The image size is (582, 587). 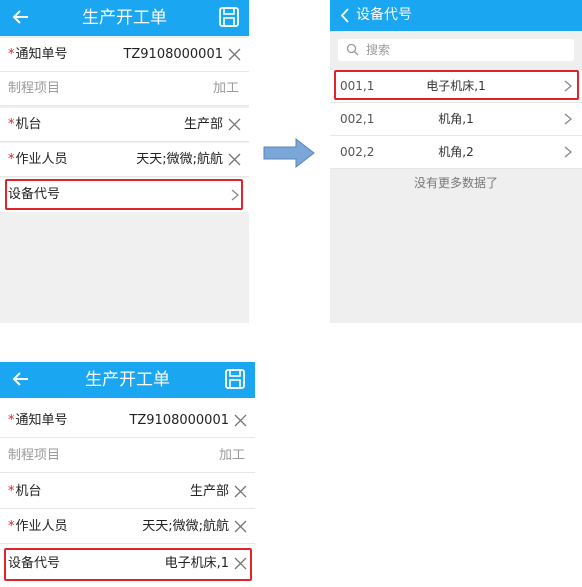 I want to click on search-input: 搜索, so click(x=456, y=50).